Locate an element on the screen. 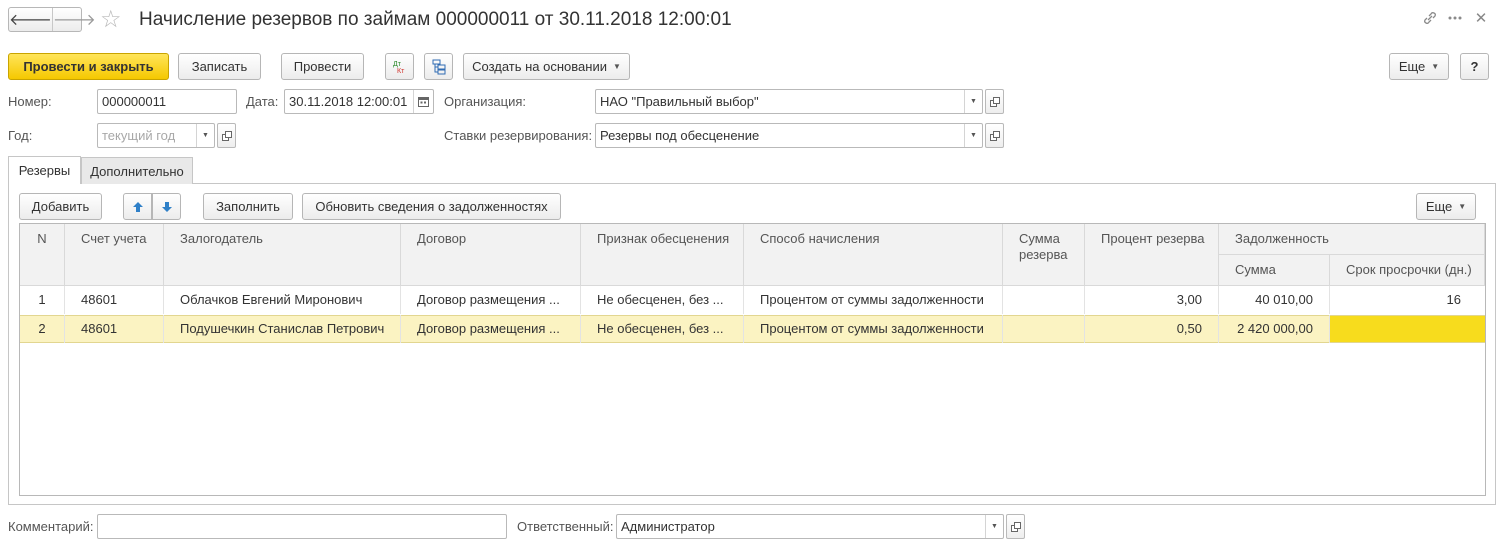  number-value: 000000011 is located at coordinates (134, 101).